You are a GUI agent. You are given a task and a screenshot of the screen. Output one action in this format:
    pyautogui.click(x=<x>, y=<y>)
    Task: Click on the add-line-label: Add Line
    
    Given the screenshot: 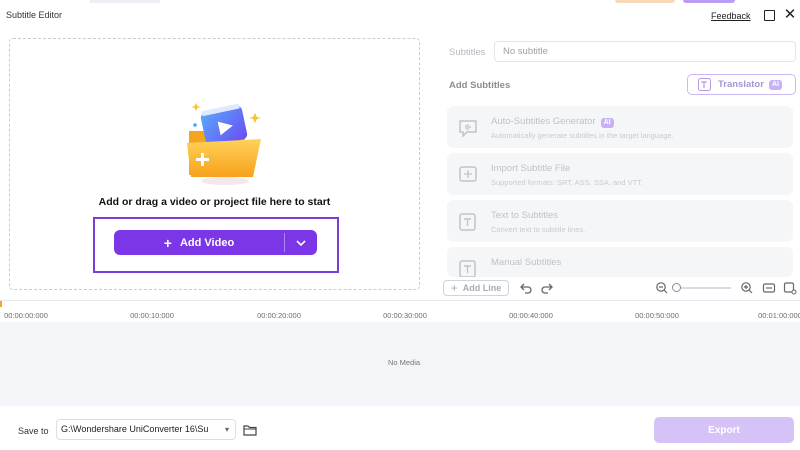 What is the action you would take?
    pyautogui.click(x=482, y=288)
    